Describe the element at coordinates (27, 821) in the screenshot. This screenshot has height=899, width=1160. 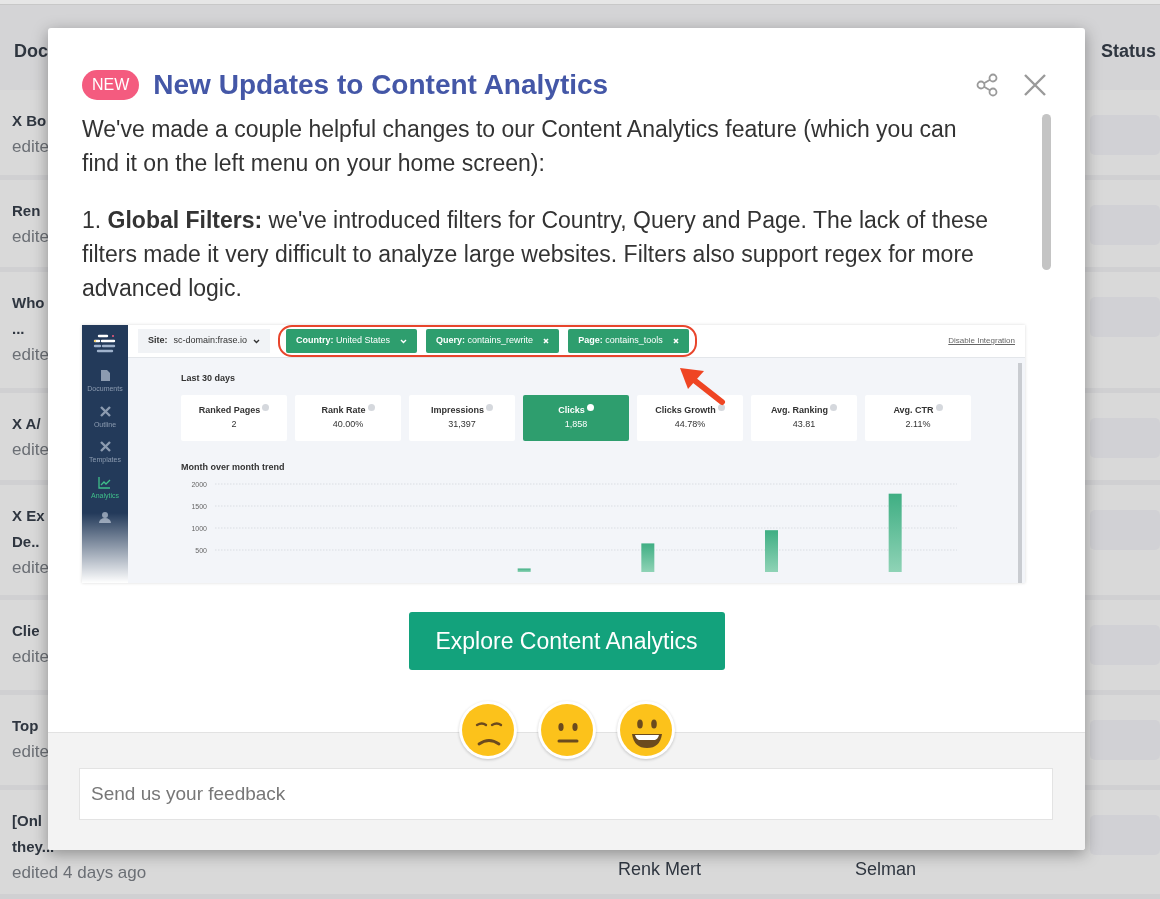
I see `document-title: [Onl` at that location.